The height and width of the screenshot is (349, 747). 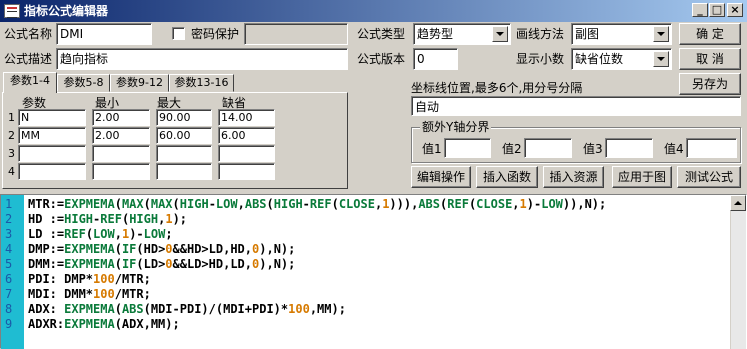 What do you see at coordinates (710, 34) in the screenshot?
I see `ok-button: 确 定` at bounding box center [710, 34].